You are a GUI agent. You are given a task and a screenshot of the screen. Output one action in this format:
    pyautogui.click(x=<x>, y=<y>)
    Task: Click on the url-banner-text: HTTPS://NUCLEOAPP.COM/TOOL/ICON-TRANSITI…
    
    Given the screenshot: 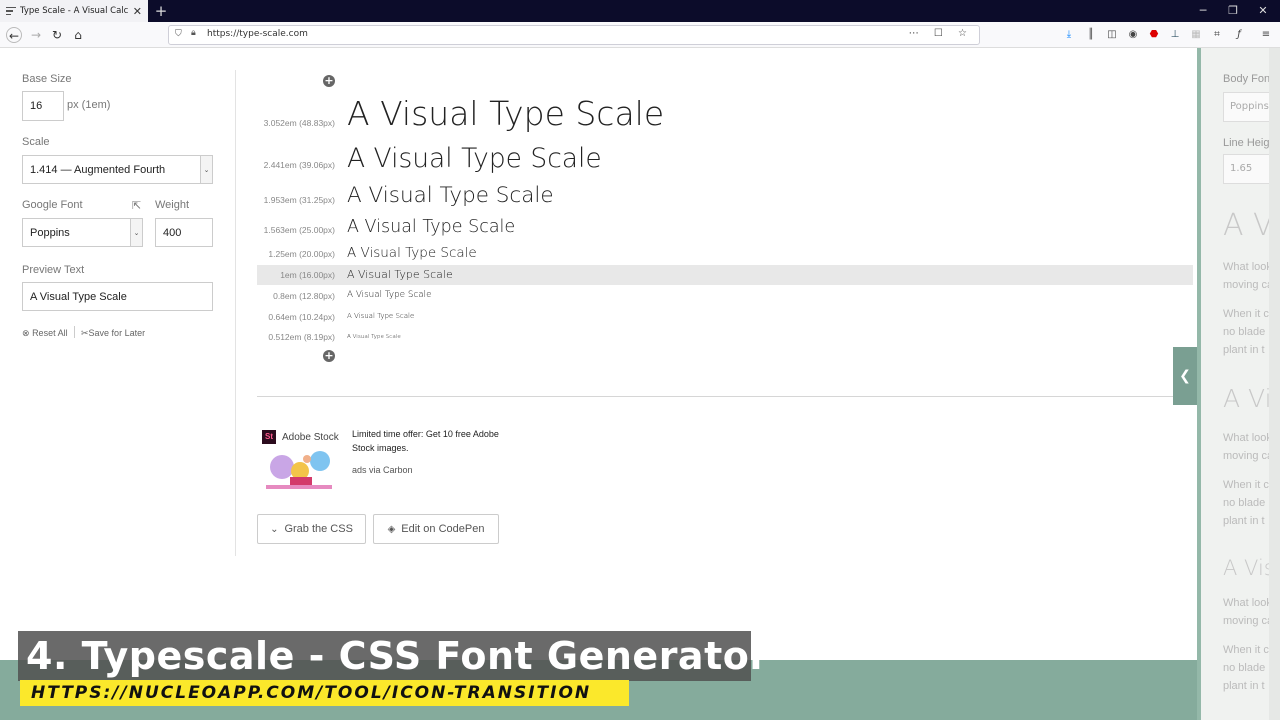 What is the action you would take?
    pyautogui.click(x=311, y=693)
    